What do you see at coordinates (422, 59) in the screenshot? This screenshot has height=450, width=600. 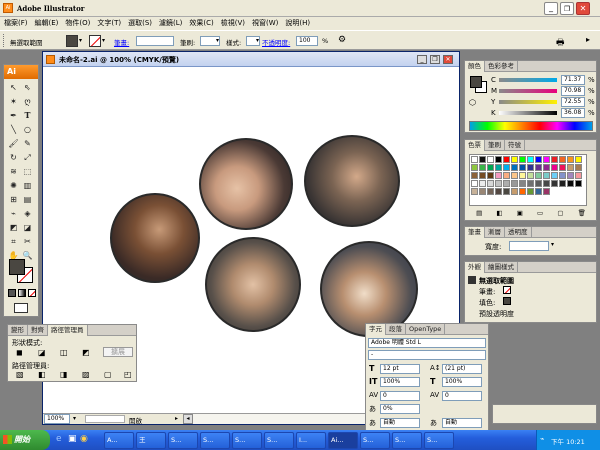 I see `doc-minimize-button: _` at bounding box center [422, 59].